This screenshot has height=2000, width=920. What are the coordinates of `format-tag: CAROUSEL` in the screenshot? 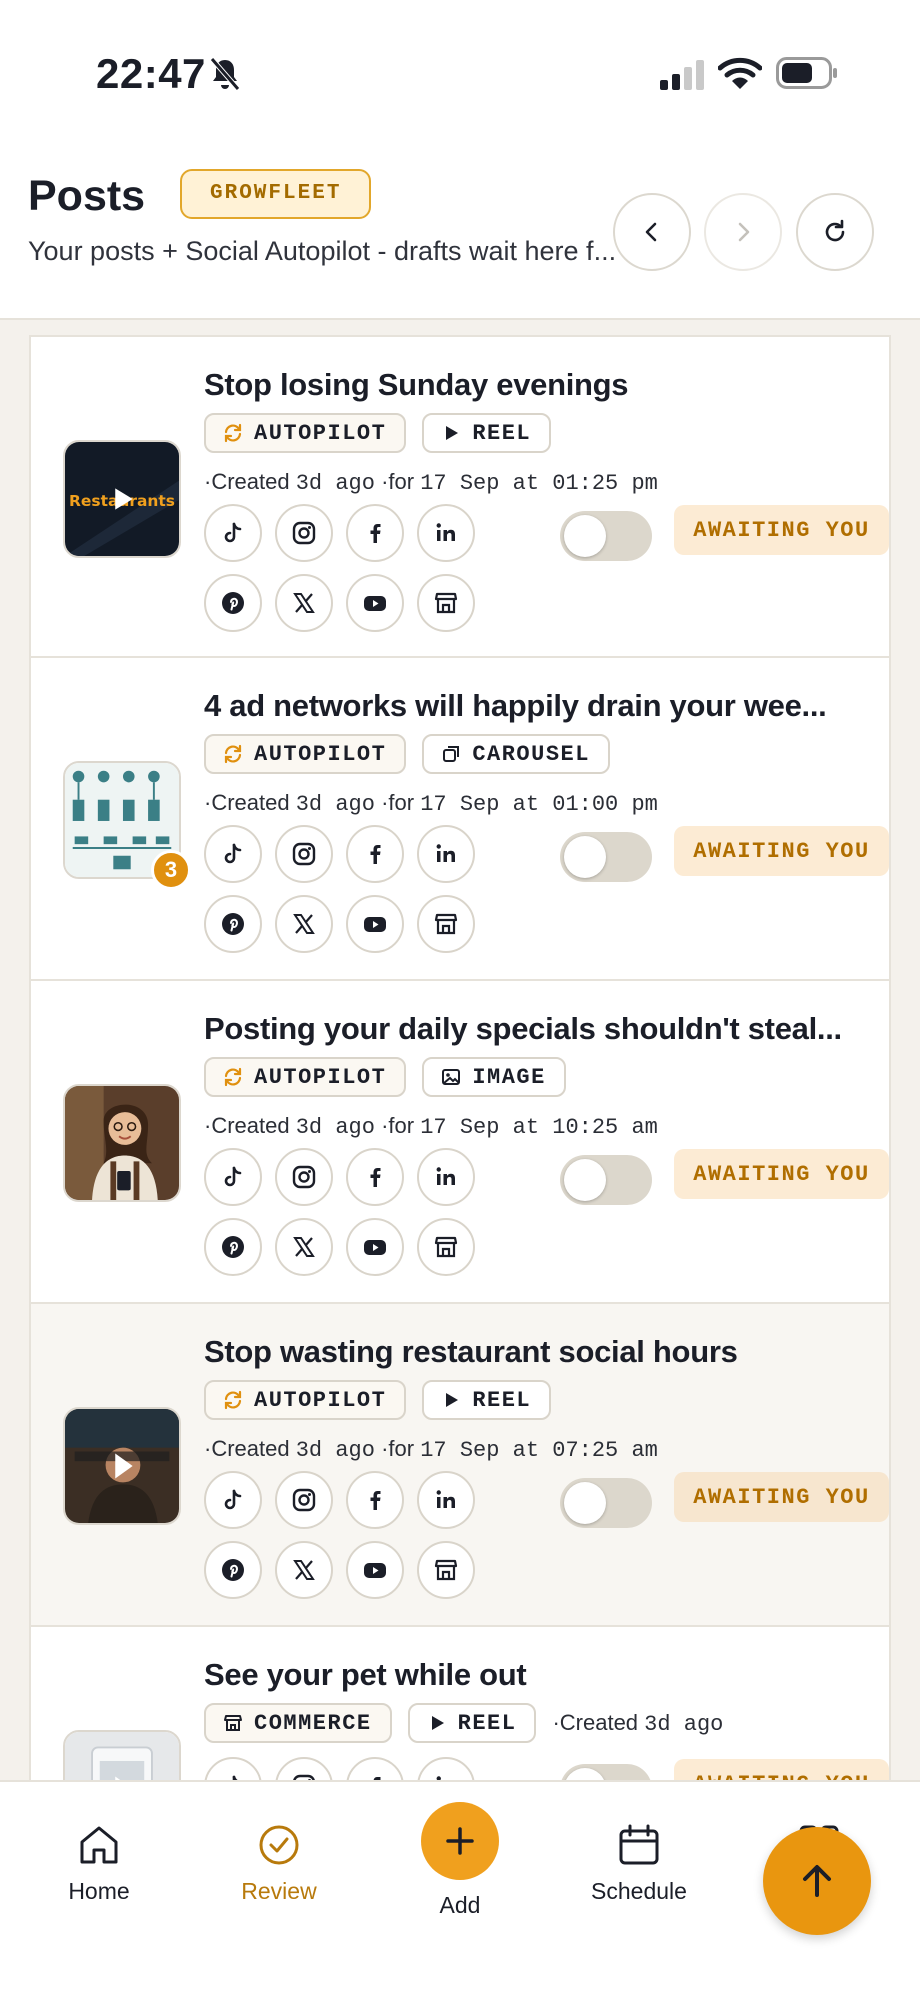 It's located at (516, 754).